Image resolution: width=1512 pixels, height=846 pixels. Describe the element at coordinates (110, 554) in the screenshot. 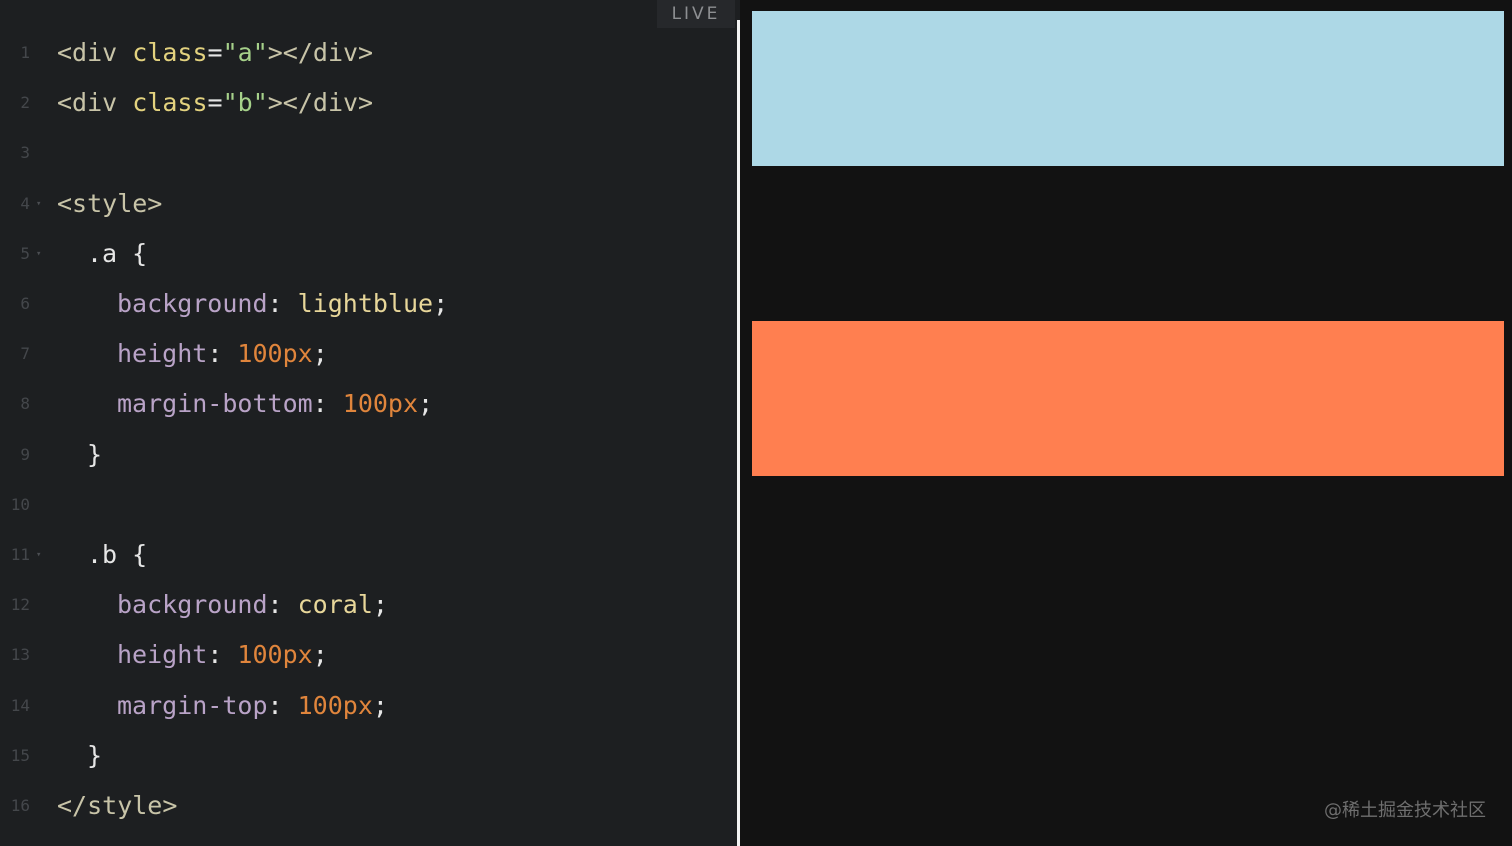

I see `code-token: .b` at that location.